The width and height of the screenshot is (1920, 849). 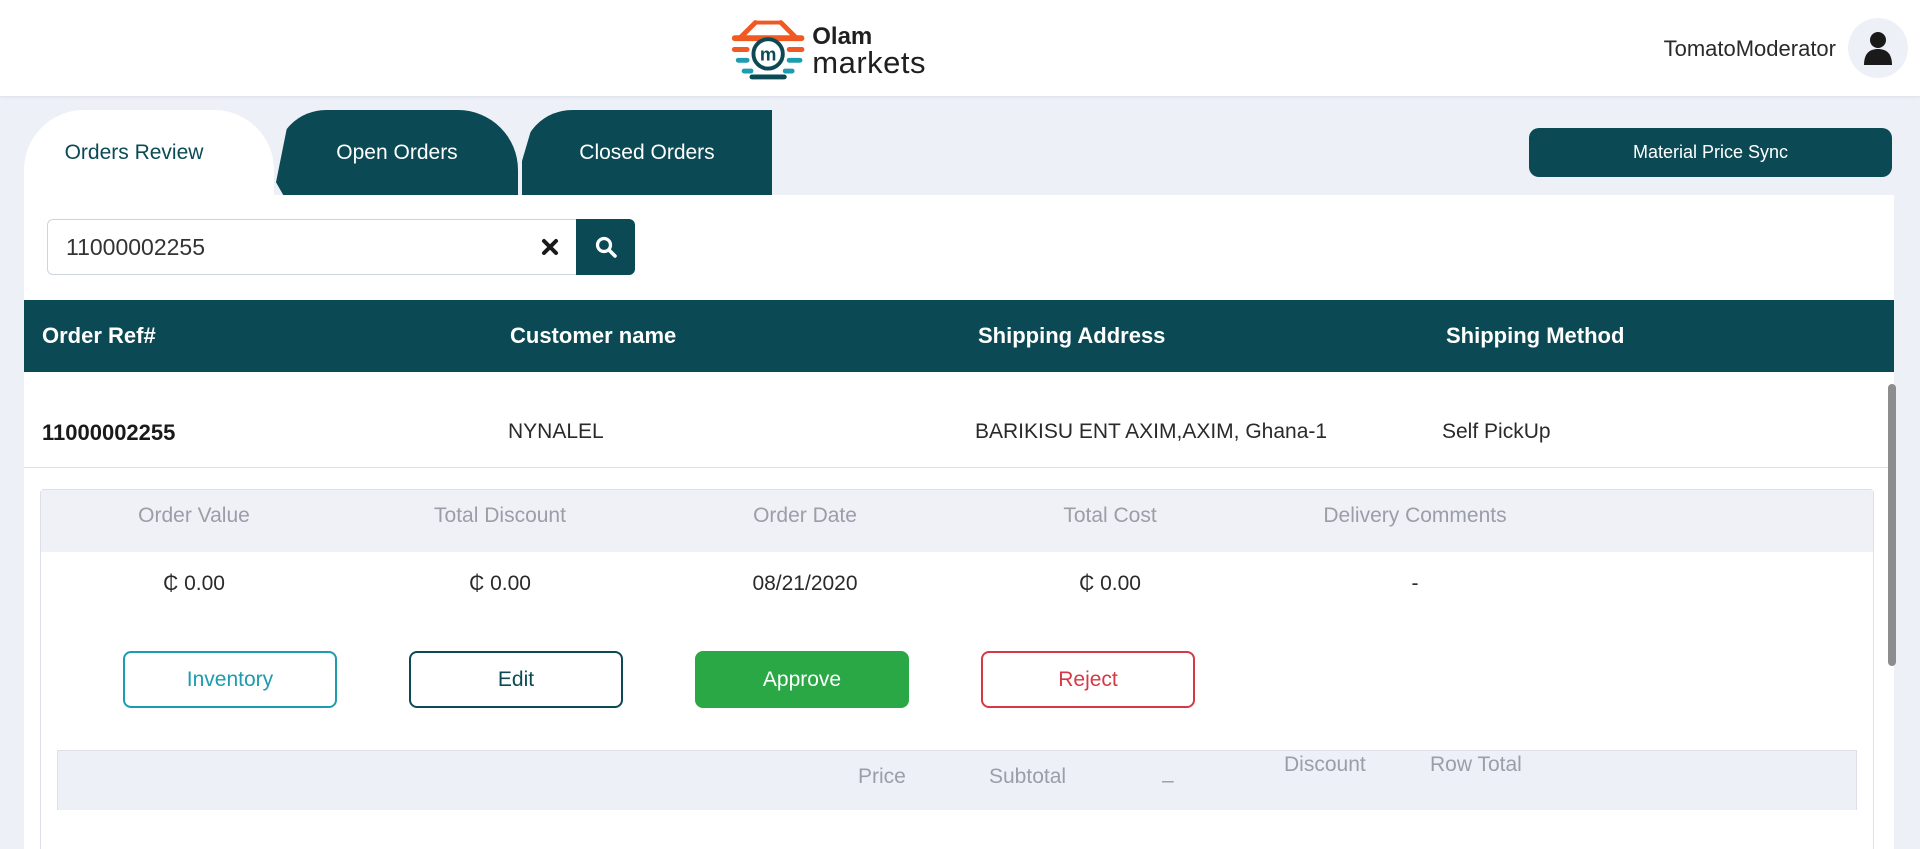 I want to click on detail-header-total-discount: Total Discount, so click(x=500, y=515).